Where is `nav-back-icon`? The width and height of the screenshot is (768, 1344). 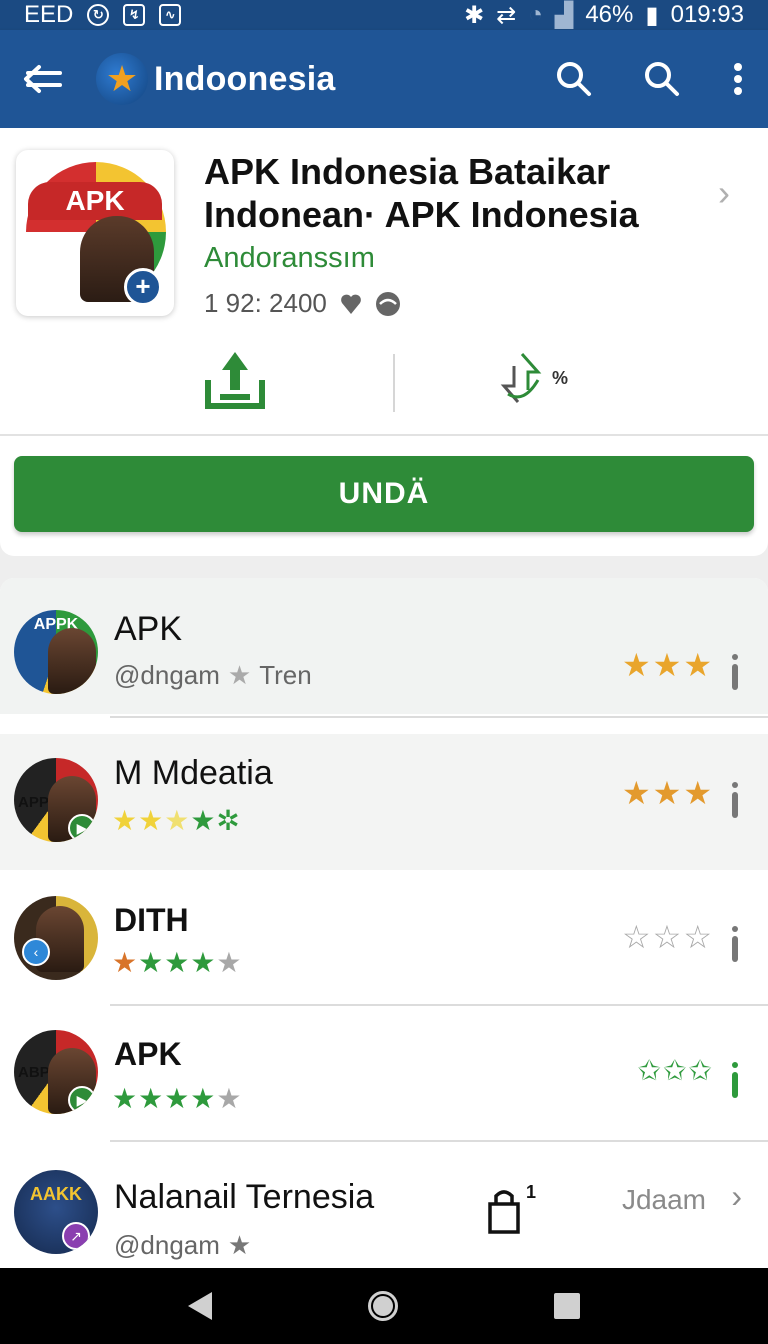
nav-back-icon is located at coordinates (200, 1306).